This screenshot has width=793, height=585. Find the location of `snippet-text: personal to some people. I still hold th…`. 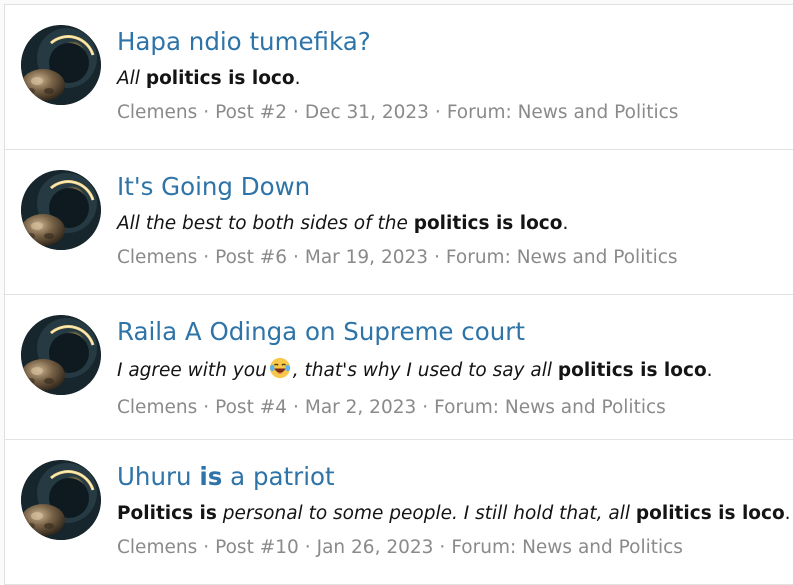

snippet-text: personal to some people. I still hold th… is located at coordinates (426, 513).